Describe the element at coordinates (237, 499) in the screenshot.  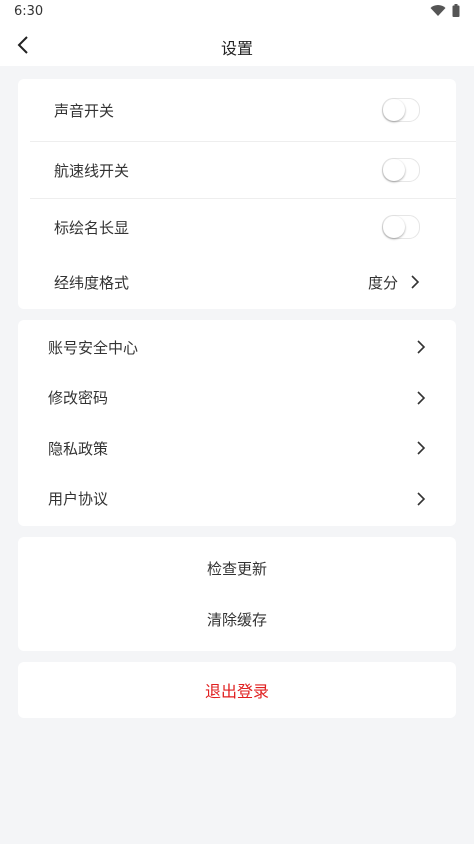
I see `user-agreement-row: 用户协议` at that location.